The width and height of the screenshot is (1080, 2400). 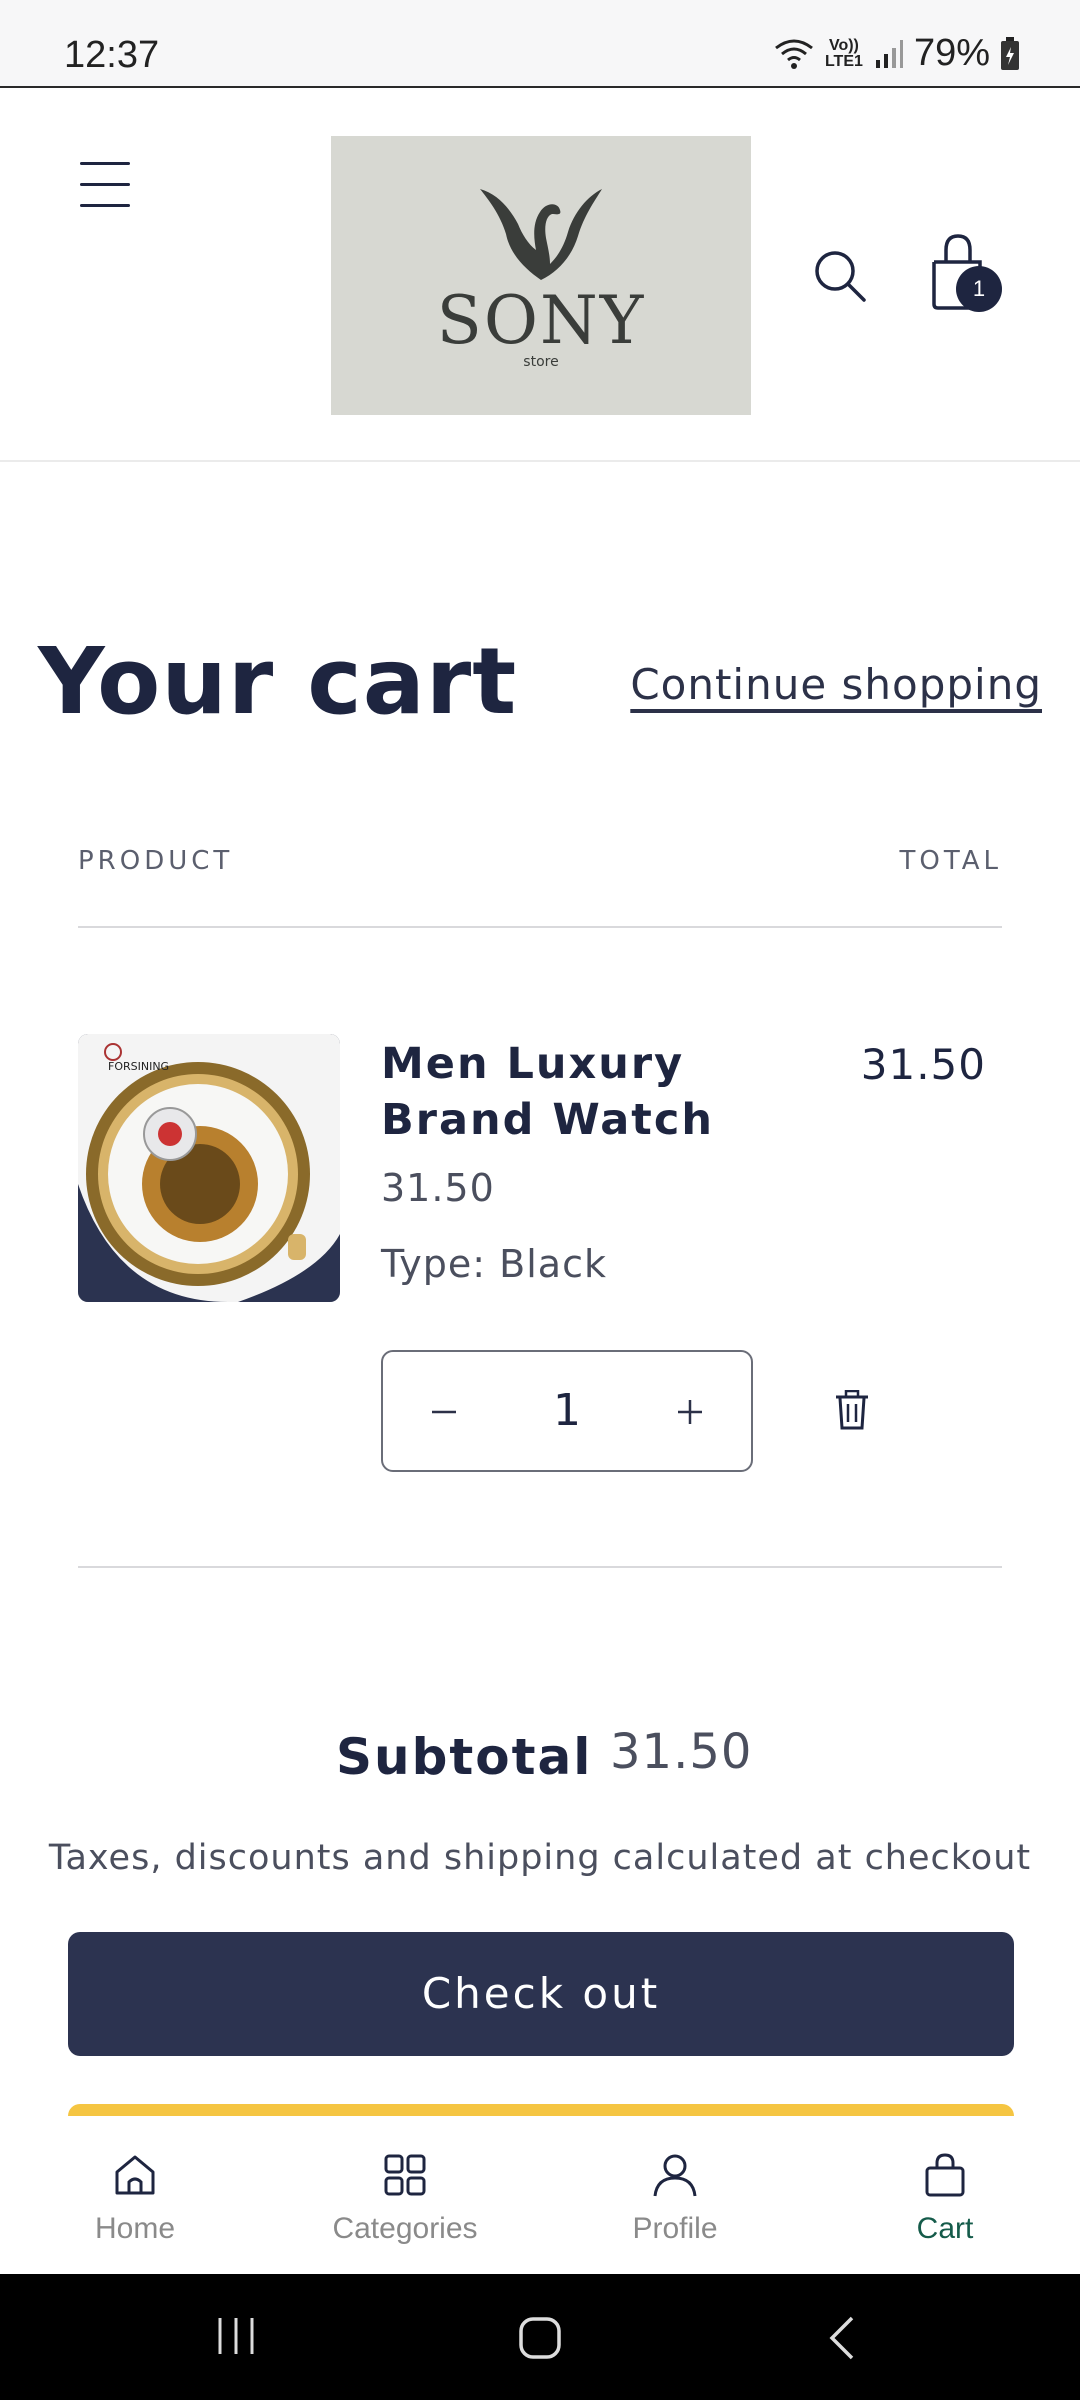 What do you see at coordinates (540, 44) in the screenshot?
I see `status-bar: 12:37 Vo)) LTE1 79%` at bounding box center [540, 44].